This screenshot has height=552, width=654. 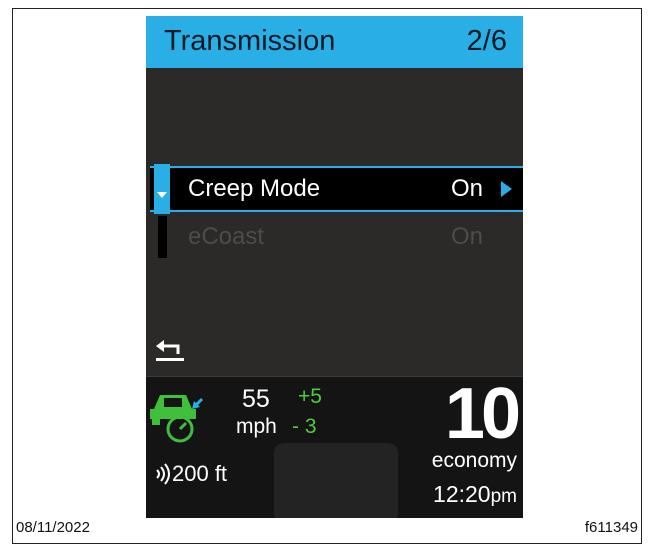 What do you see at coordinates (611, 527) in the screenshot?
I see `footer-figure-id: f611349` at bounding box center [611, 527].